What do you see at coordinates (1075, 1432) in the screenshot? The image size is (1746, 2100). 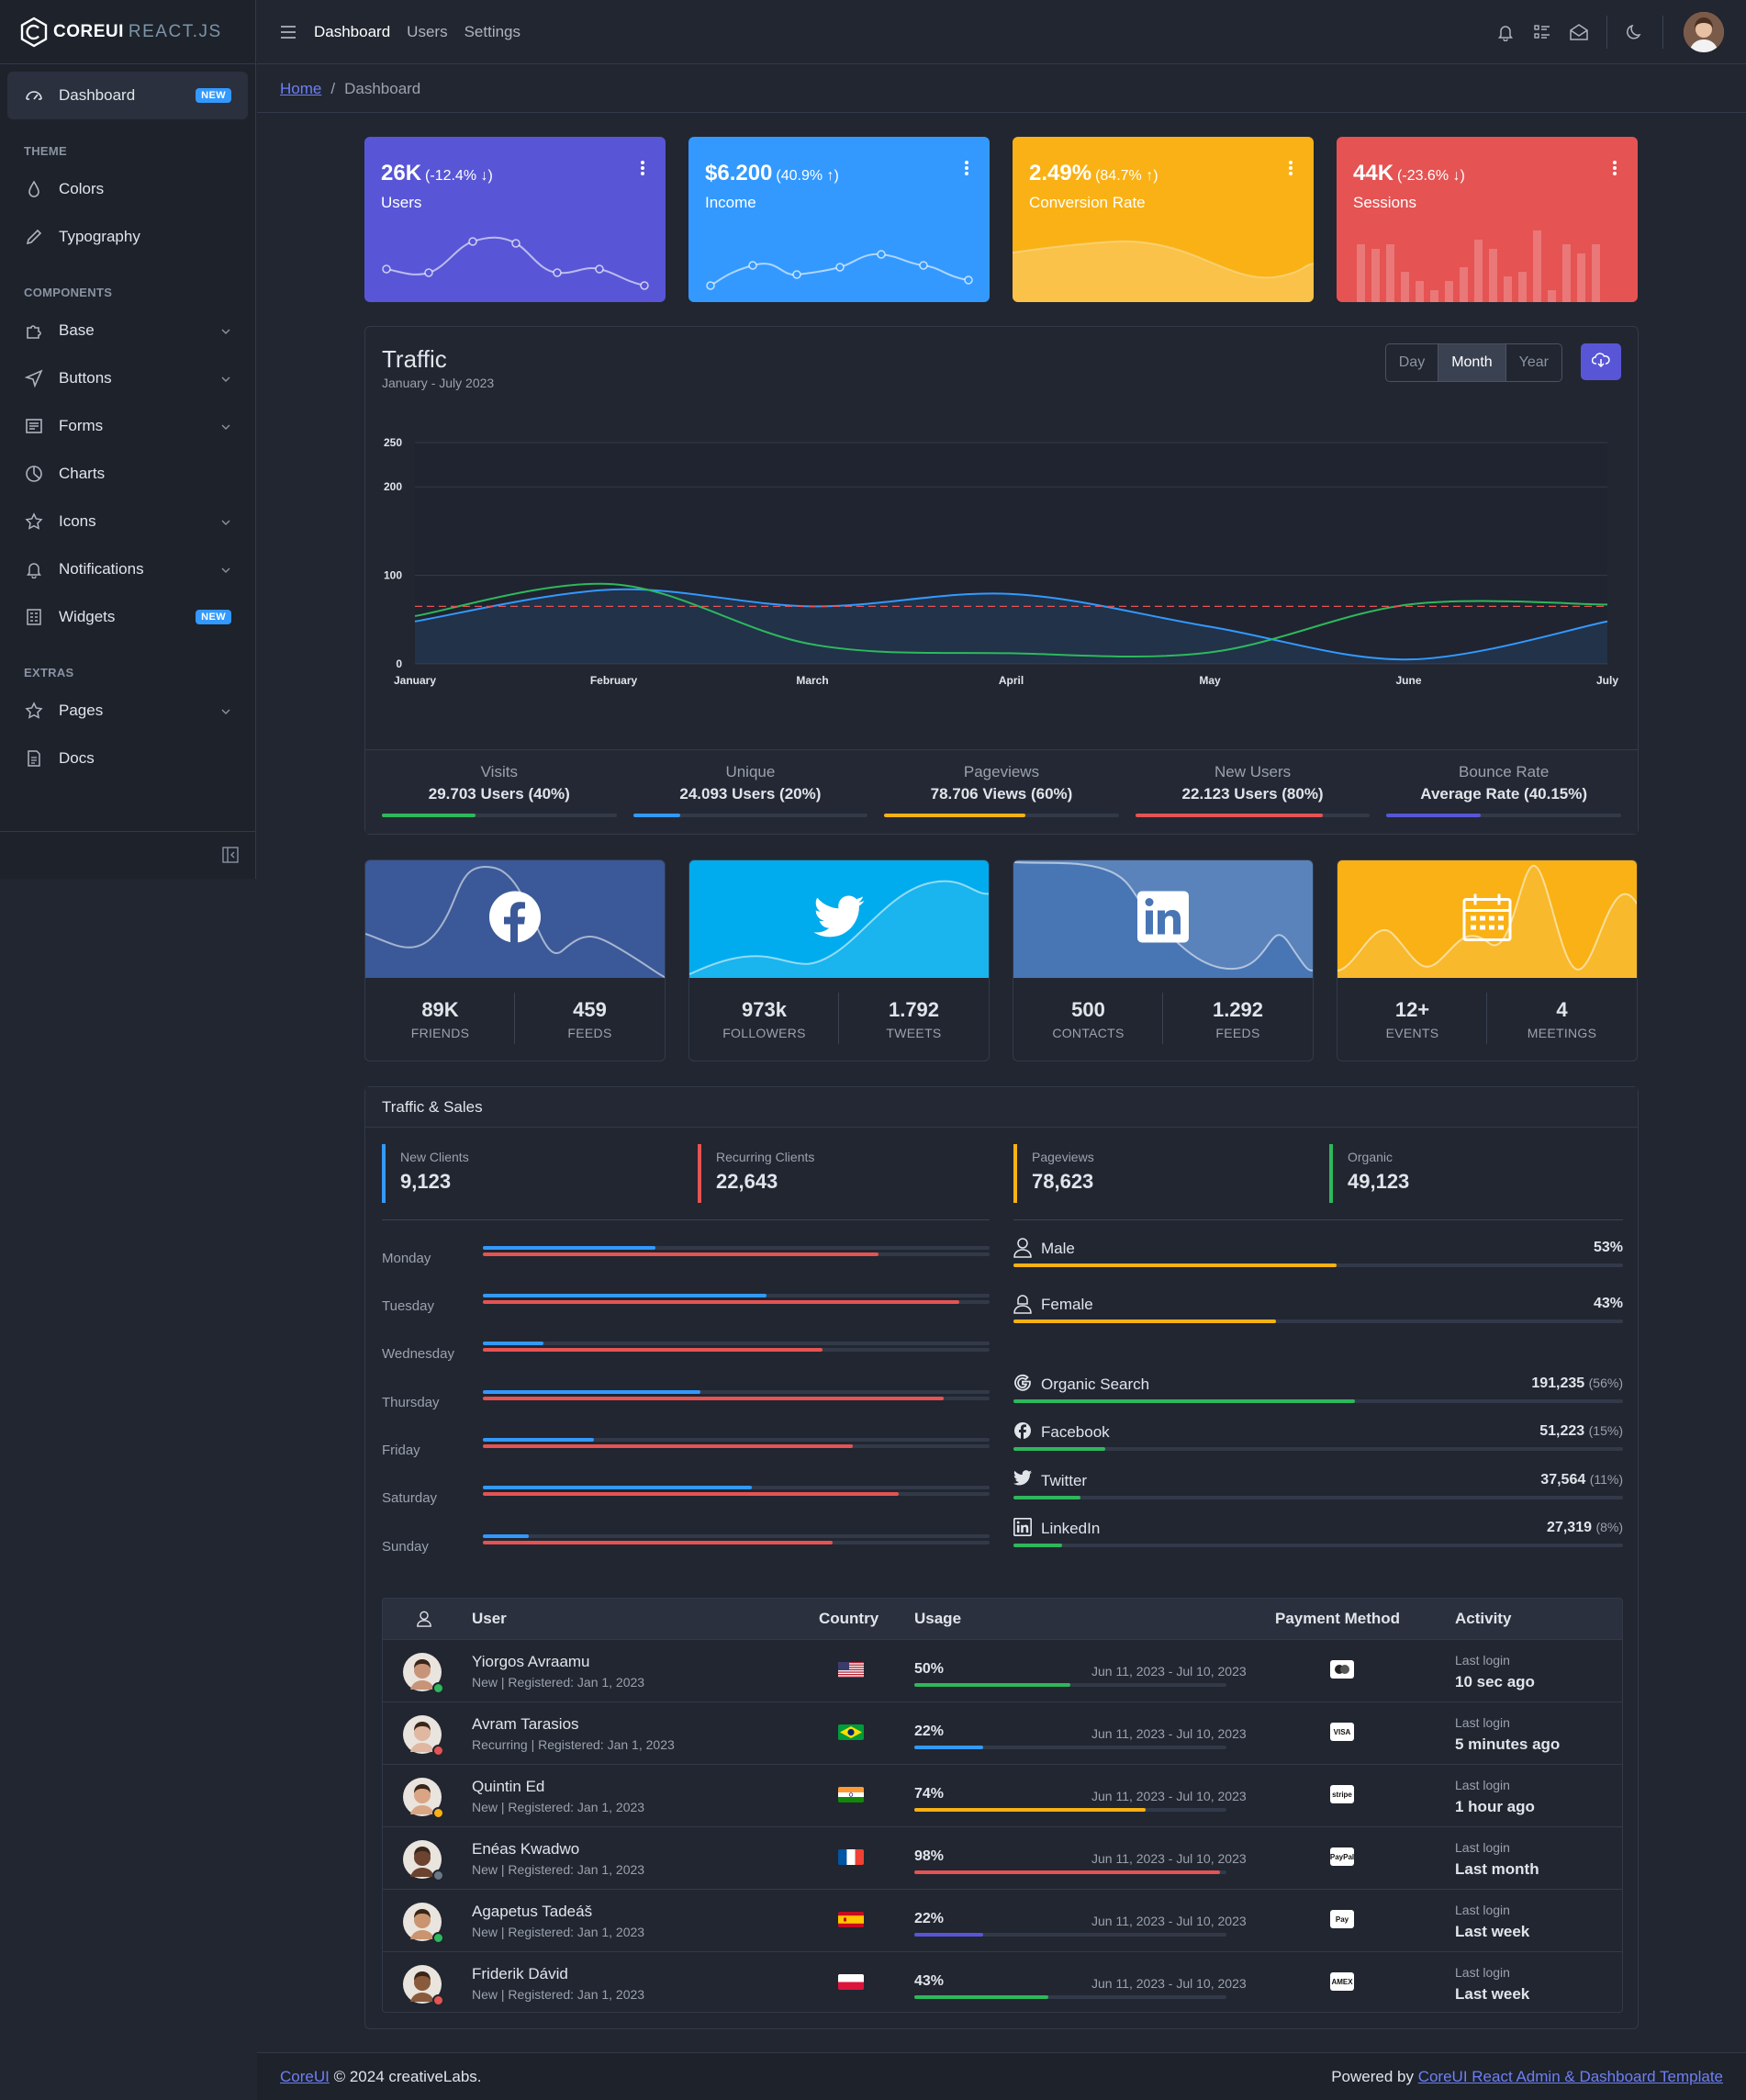 I see `source-label: Facebook` at bounding box center [1075, 1432].